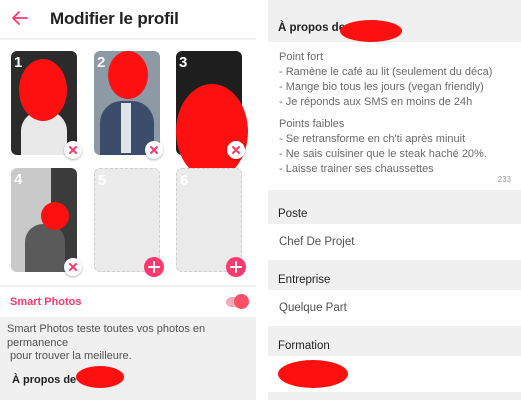 This screenshot has width=521, height=400. Describe the element at coordinates (184, 180) in the screenshot. I see `photo-index: 6` at that location.